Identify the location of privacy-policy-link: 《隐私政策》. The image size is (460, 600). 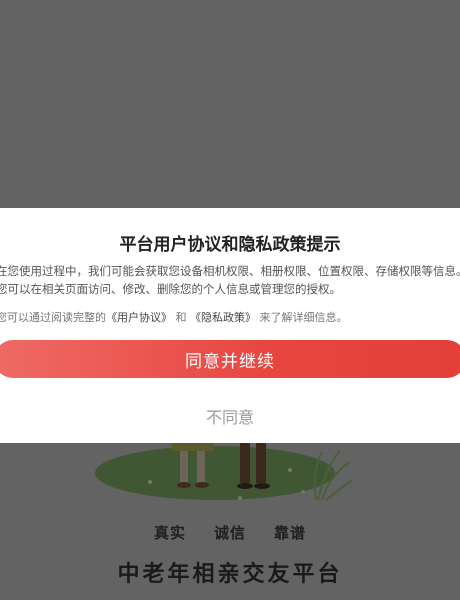
(223, 317).